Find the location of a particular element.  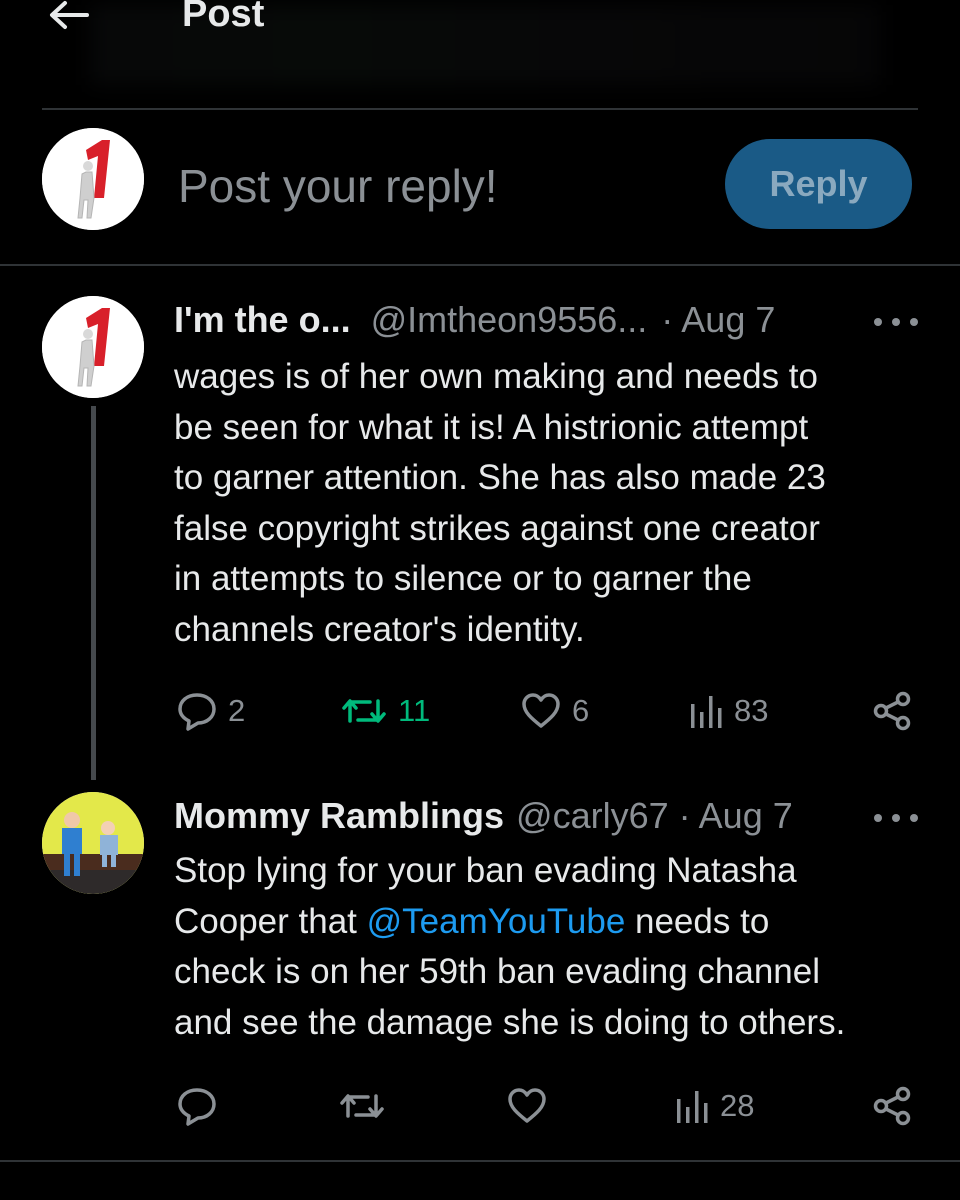

repost-action: 11 is located at coordinates (385, 711).